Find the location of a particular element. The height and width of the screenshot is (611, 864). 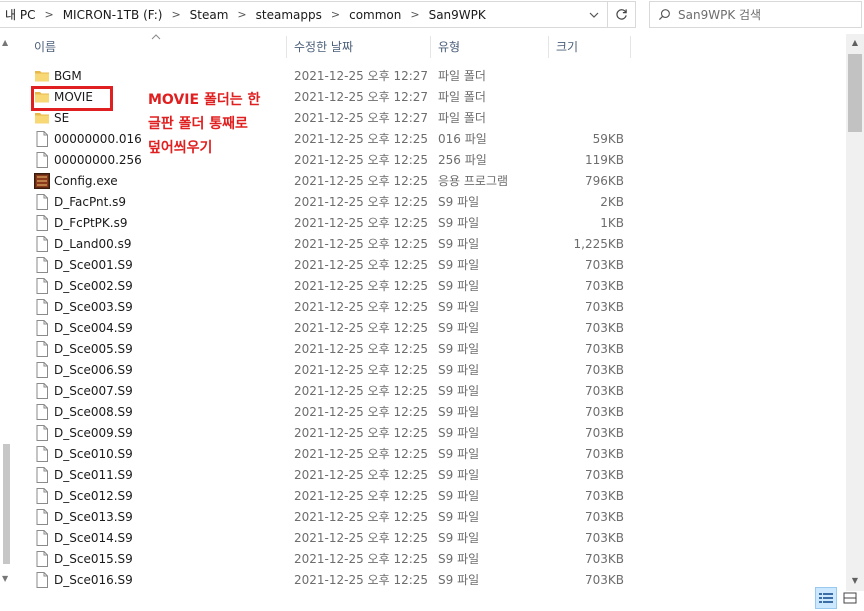

column-name: 이름 is located at coordinates (158, 47).